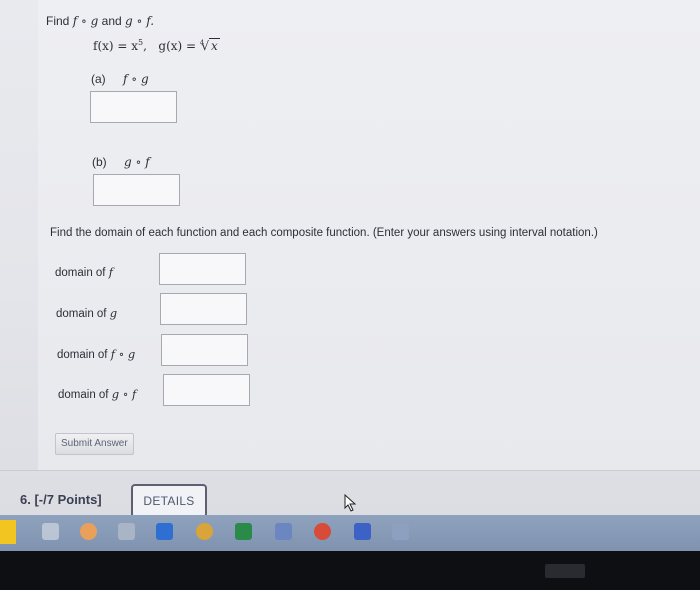 This screenshot has width=700, height=590. What do you see at coordinates (98, 79) in the screenshot?
I see `part-a-letter: (a)` at bounding box center [98, 79].